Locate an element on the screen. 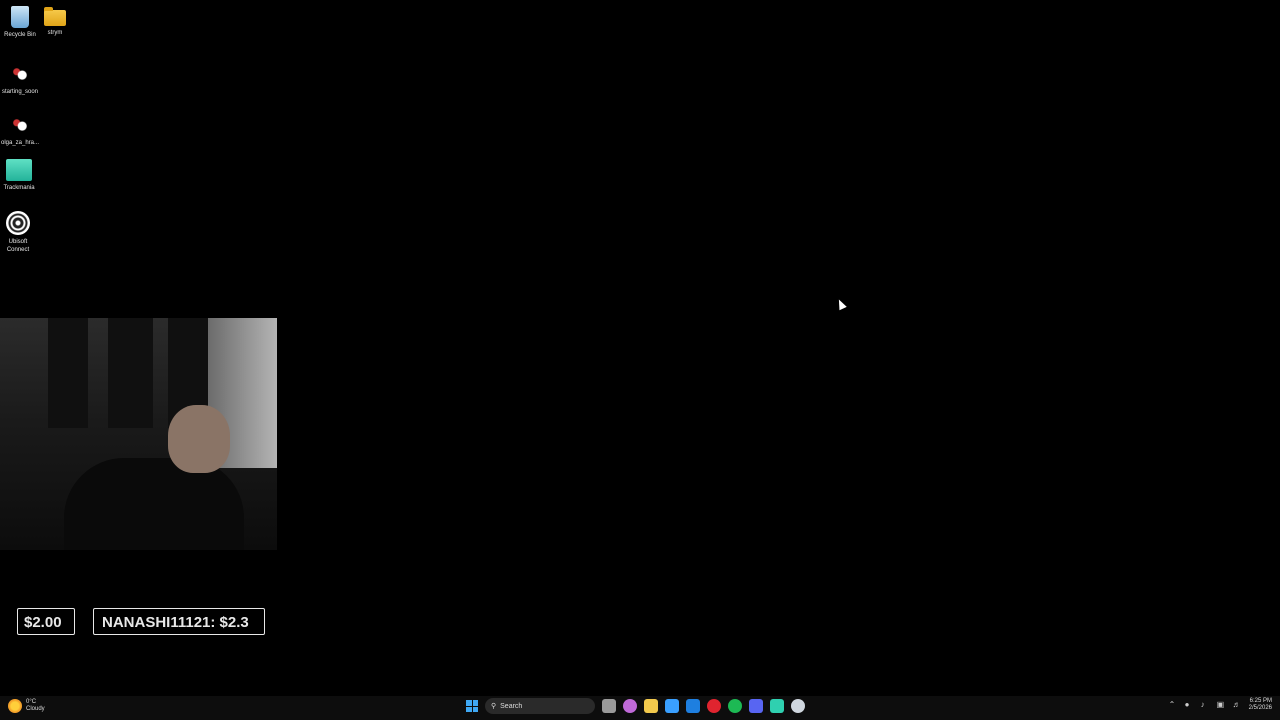 The image size is (1280, 720). outlook-icon is located at coordinates (693, 706).